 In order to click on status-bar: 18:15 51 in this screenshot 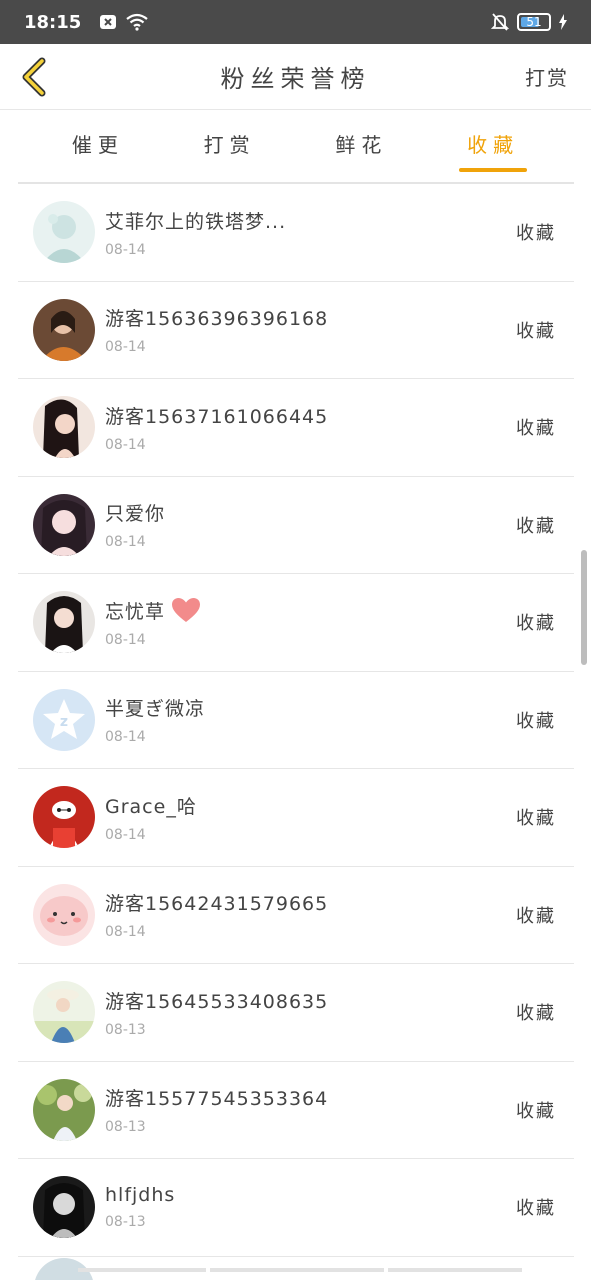, I will do `click(295, 22)`.